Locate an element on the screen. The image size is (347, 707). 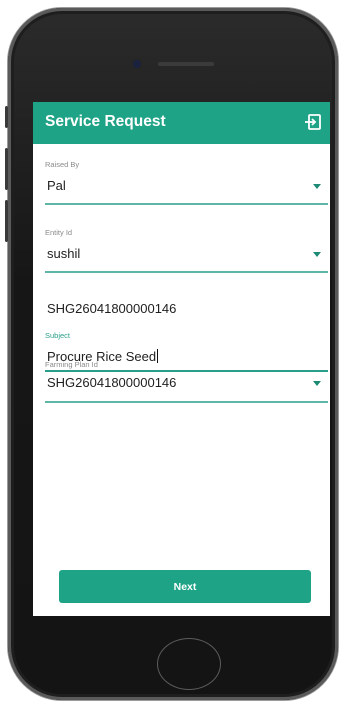
page-title: Service Request is located at coordinates (105, 121).